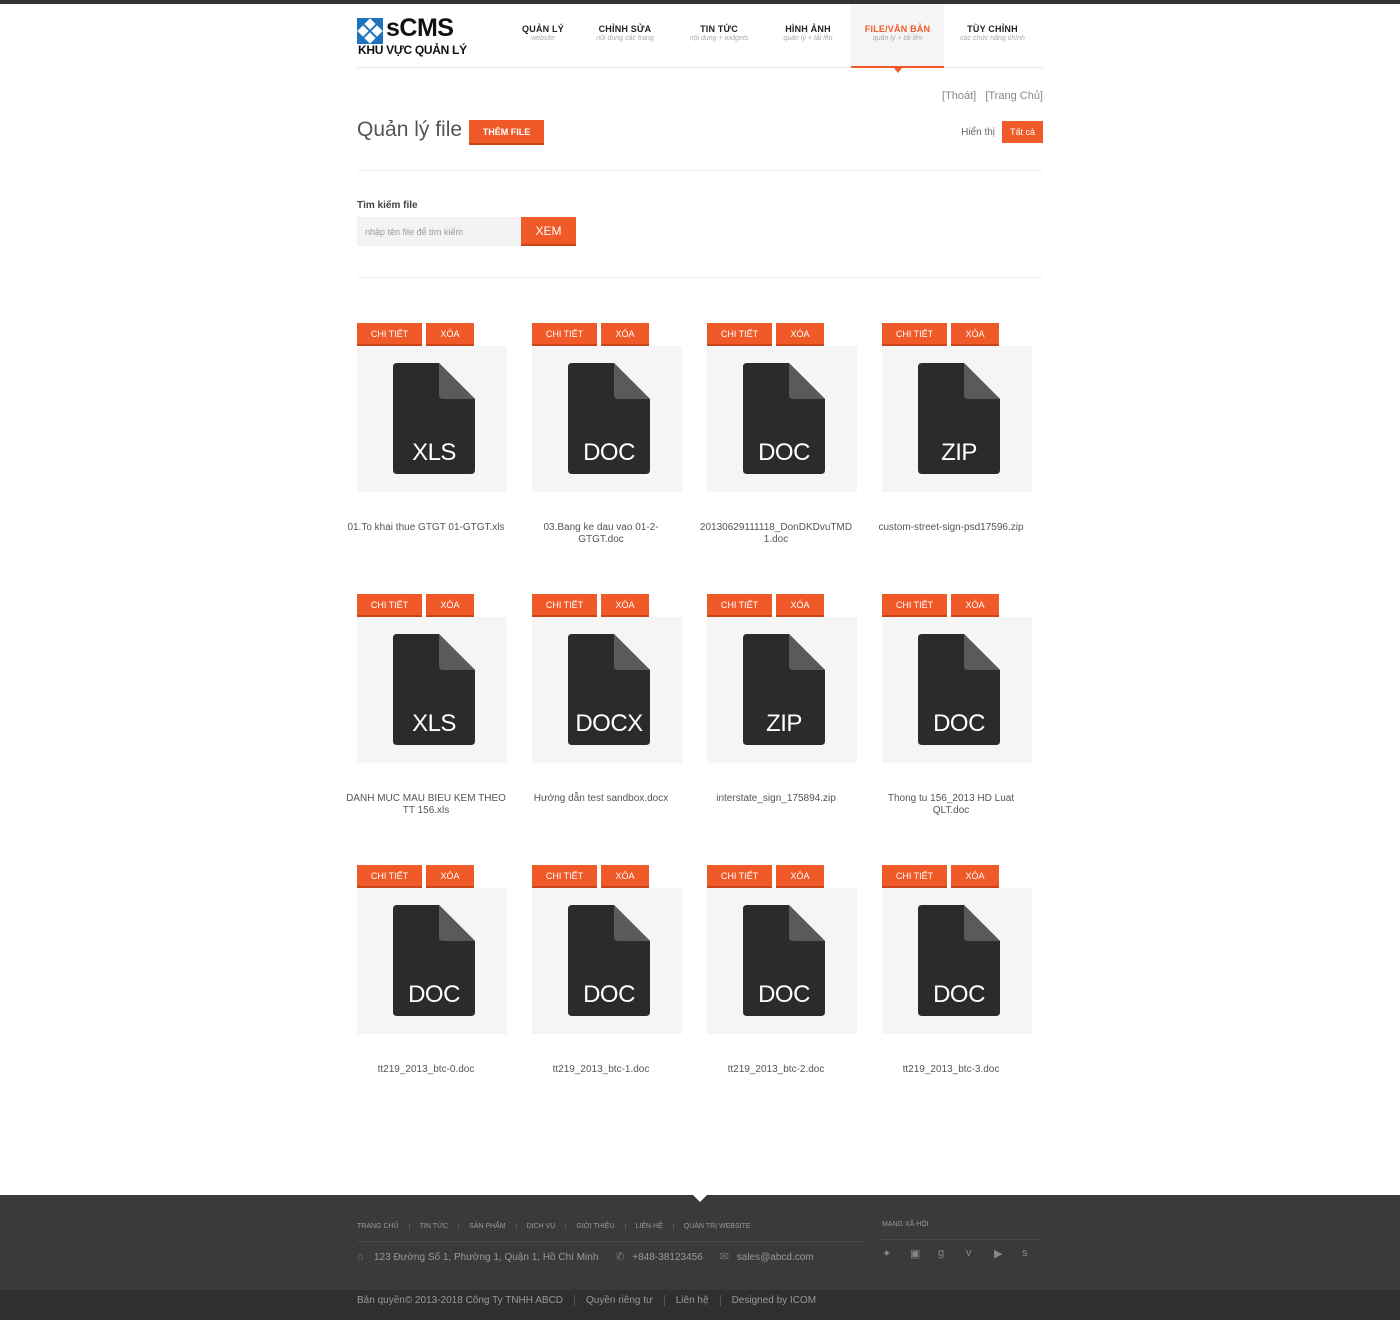 The image size is (1400, 1320). I want to click on nav-subtitle: nội dung + widgets, so click(719, 38).